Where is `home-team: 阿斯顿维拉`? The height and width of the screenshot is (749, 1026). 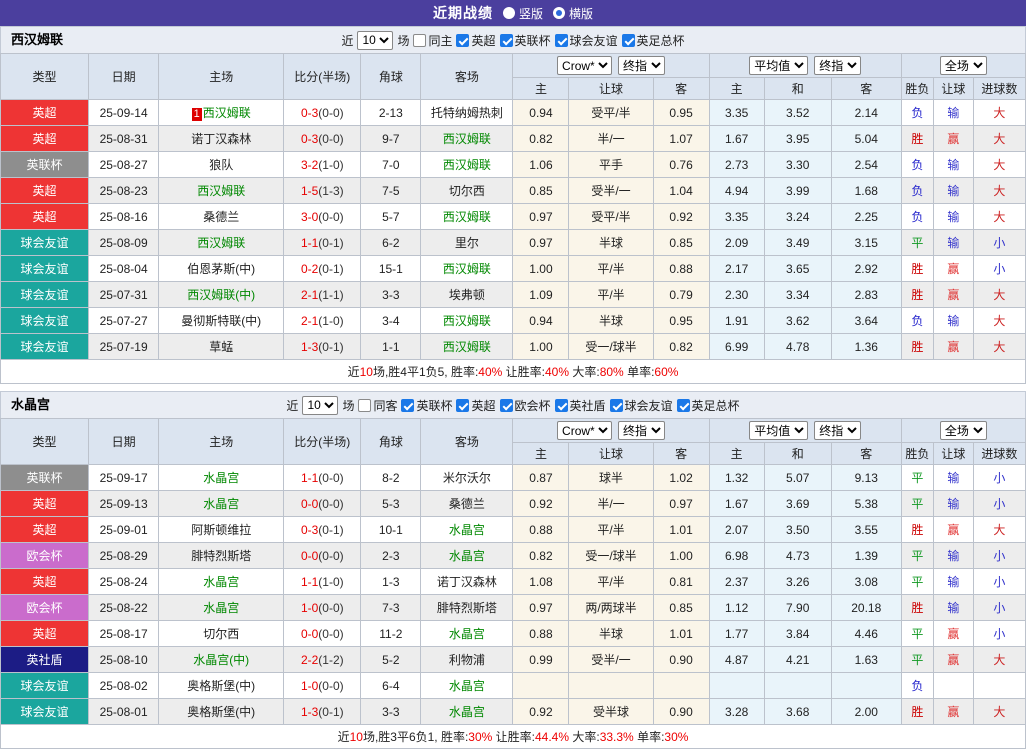
home-team: 阿斯顿维拉 is located at coordinates (221, 529).